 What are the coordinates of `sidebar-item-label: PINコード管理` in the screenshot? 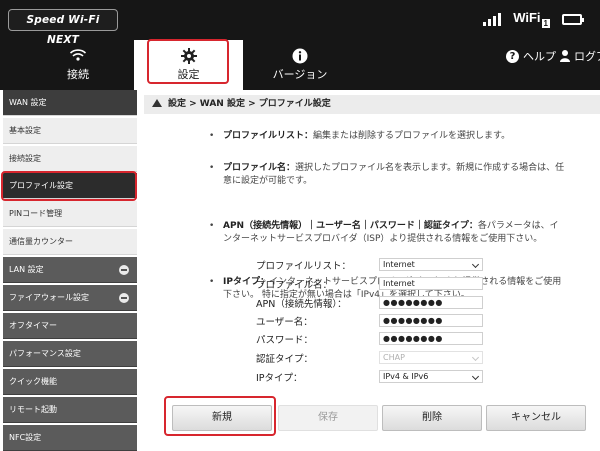 It's located at (36, 213).